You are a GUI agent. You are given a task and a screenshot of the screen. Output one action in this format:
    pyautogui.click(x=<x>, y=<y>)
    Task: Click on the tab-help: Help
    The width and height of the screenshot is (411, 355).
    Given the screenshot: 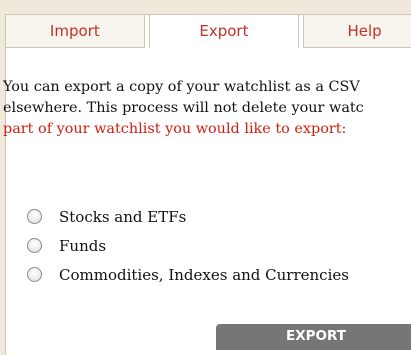 What is the action you would take?
    pyautogui.click(x=357, y=31)
    